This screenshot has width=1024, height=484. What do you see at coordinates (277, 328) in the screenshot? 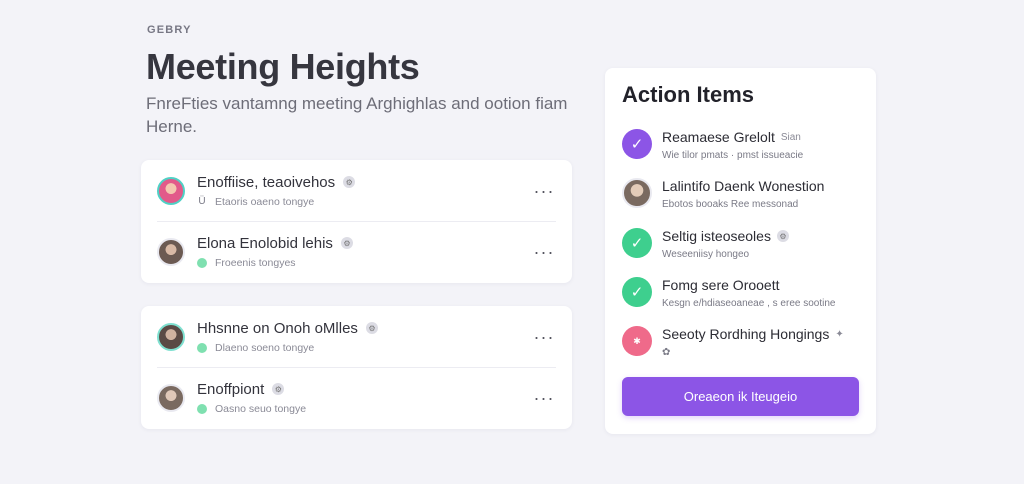
I see `meeting-title: Hhsnne on Onoh oMlles` at bounding box center [277, 328].